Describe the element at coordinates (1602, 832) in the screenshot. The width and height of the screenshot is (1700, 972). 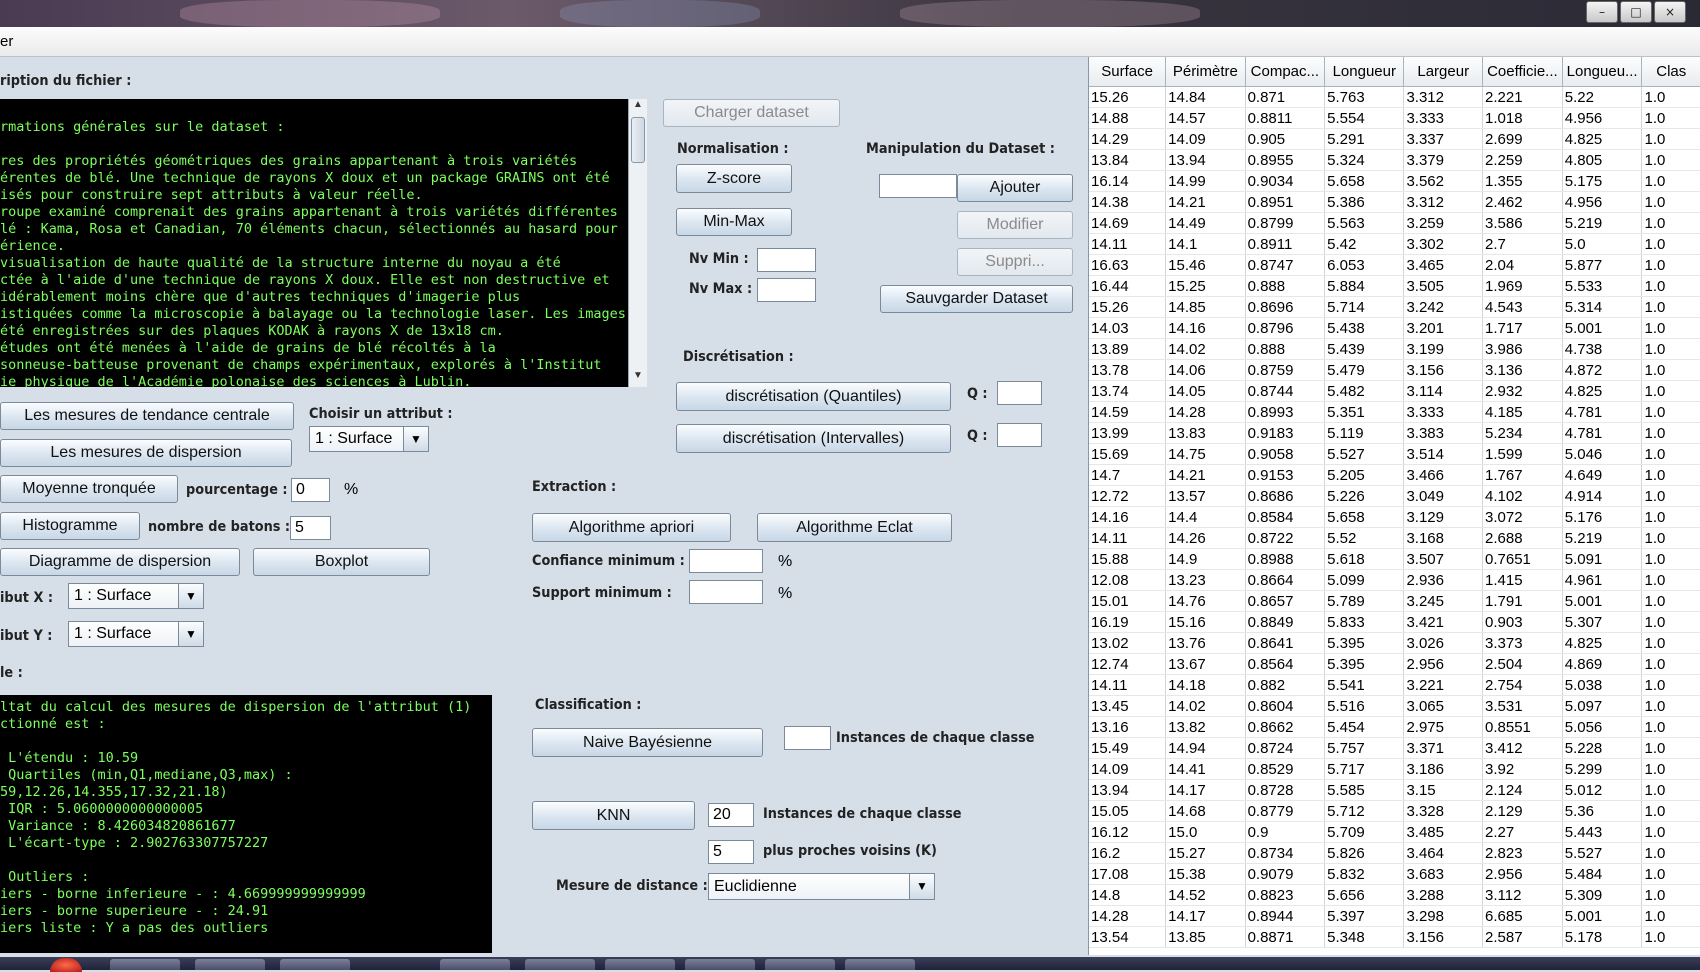
I see `table-cell: 5.443` at that location.